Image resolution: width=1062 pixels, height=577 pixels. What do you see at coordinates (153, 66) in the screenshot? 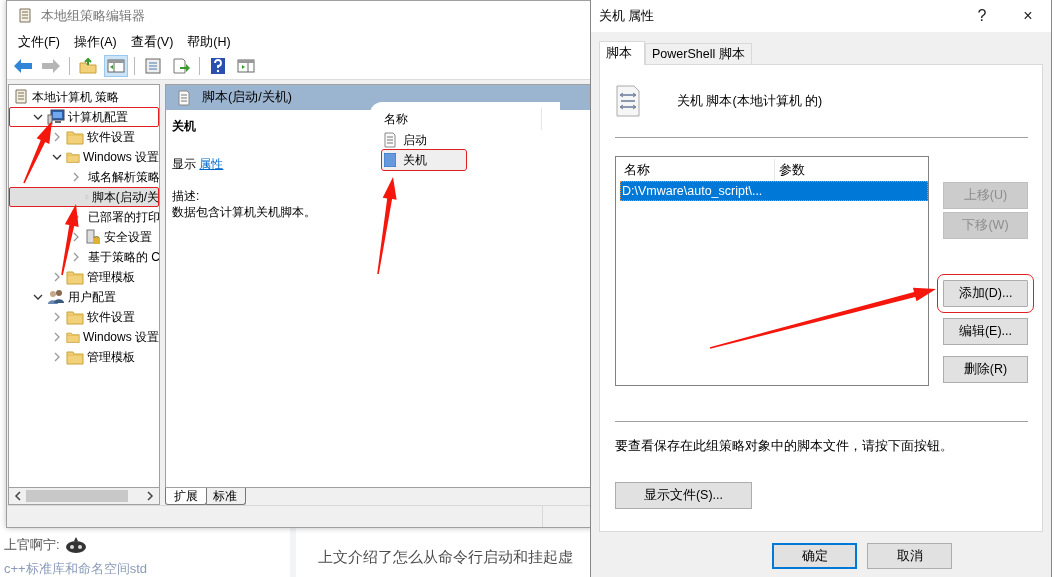
I see `properties-icon` at bounding box center [153, 66].